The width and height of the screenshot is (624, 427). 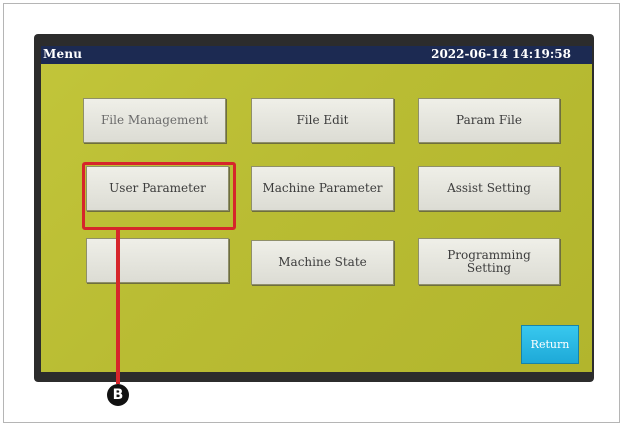 What do you see at coordinates (316, 55) in the screenshot?
I see `title-bar: Menu 2022-06-14 14:19:58` at bounding box center [316, 55].